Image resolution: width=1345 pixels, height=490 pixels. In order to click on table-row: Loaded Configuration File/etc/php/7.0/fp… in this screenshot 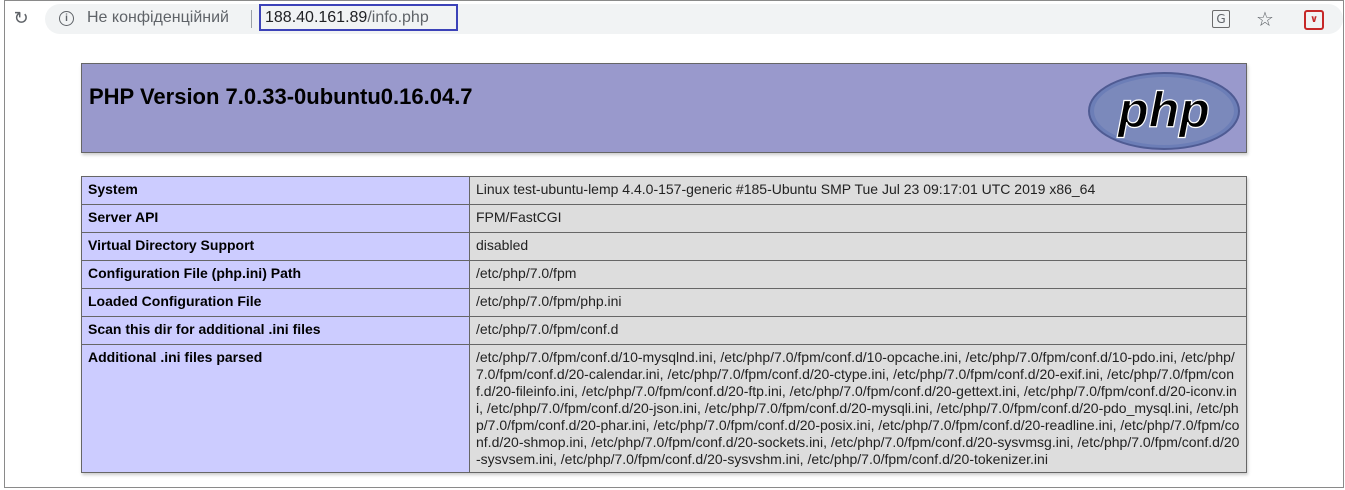, I will do `click(664, 302)`.